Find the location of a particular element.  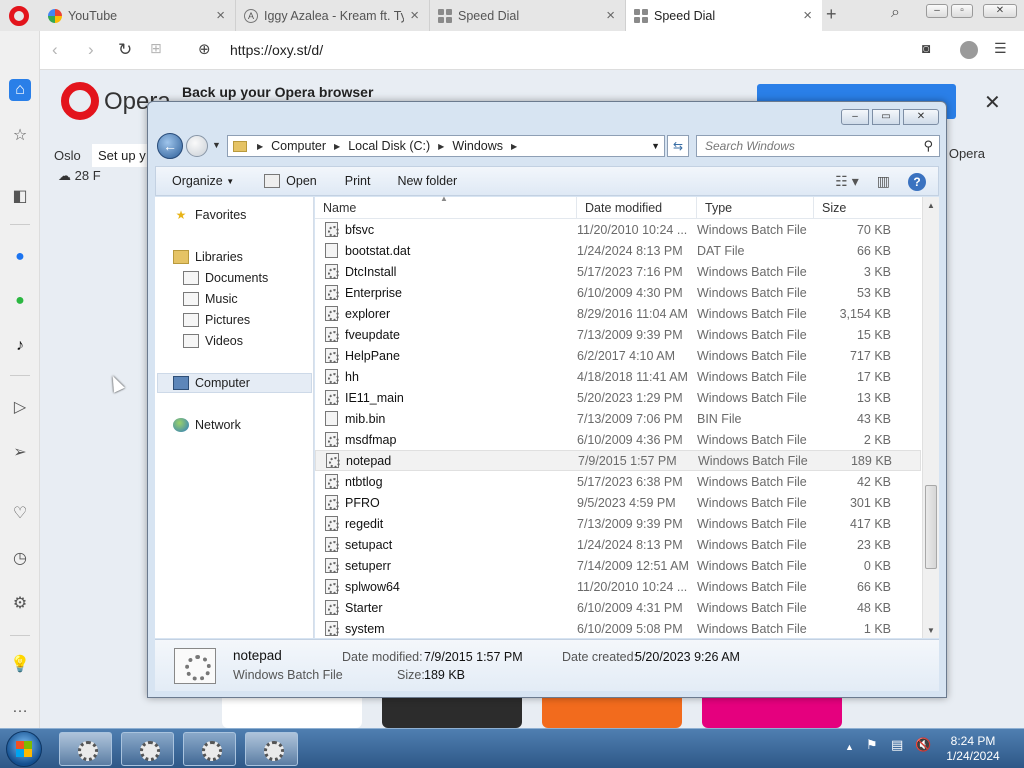

scroll-down-icon: ▼ is located at coordinates (931, 630).